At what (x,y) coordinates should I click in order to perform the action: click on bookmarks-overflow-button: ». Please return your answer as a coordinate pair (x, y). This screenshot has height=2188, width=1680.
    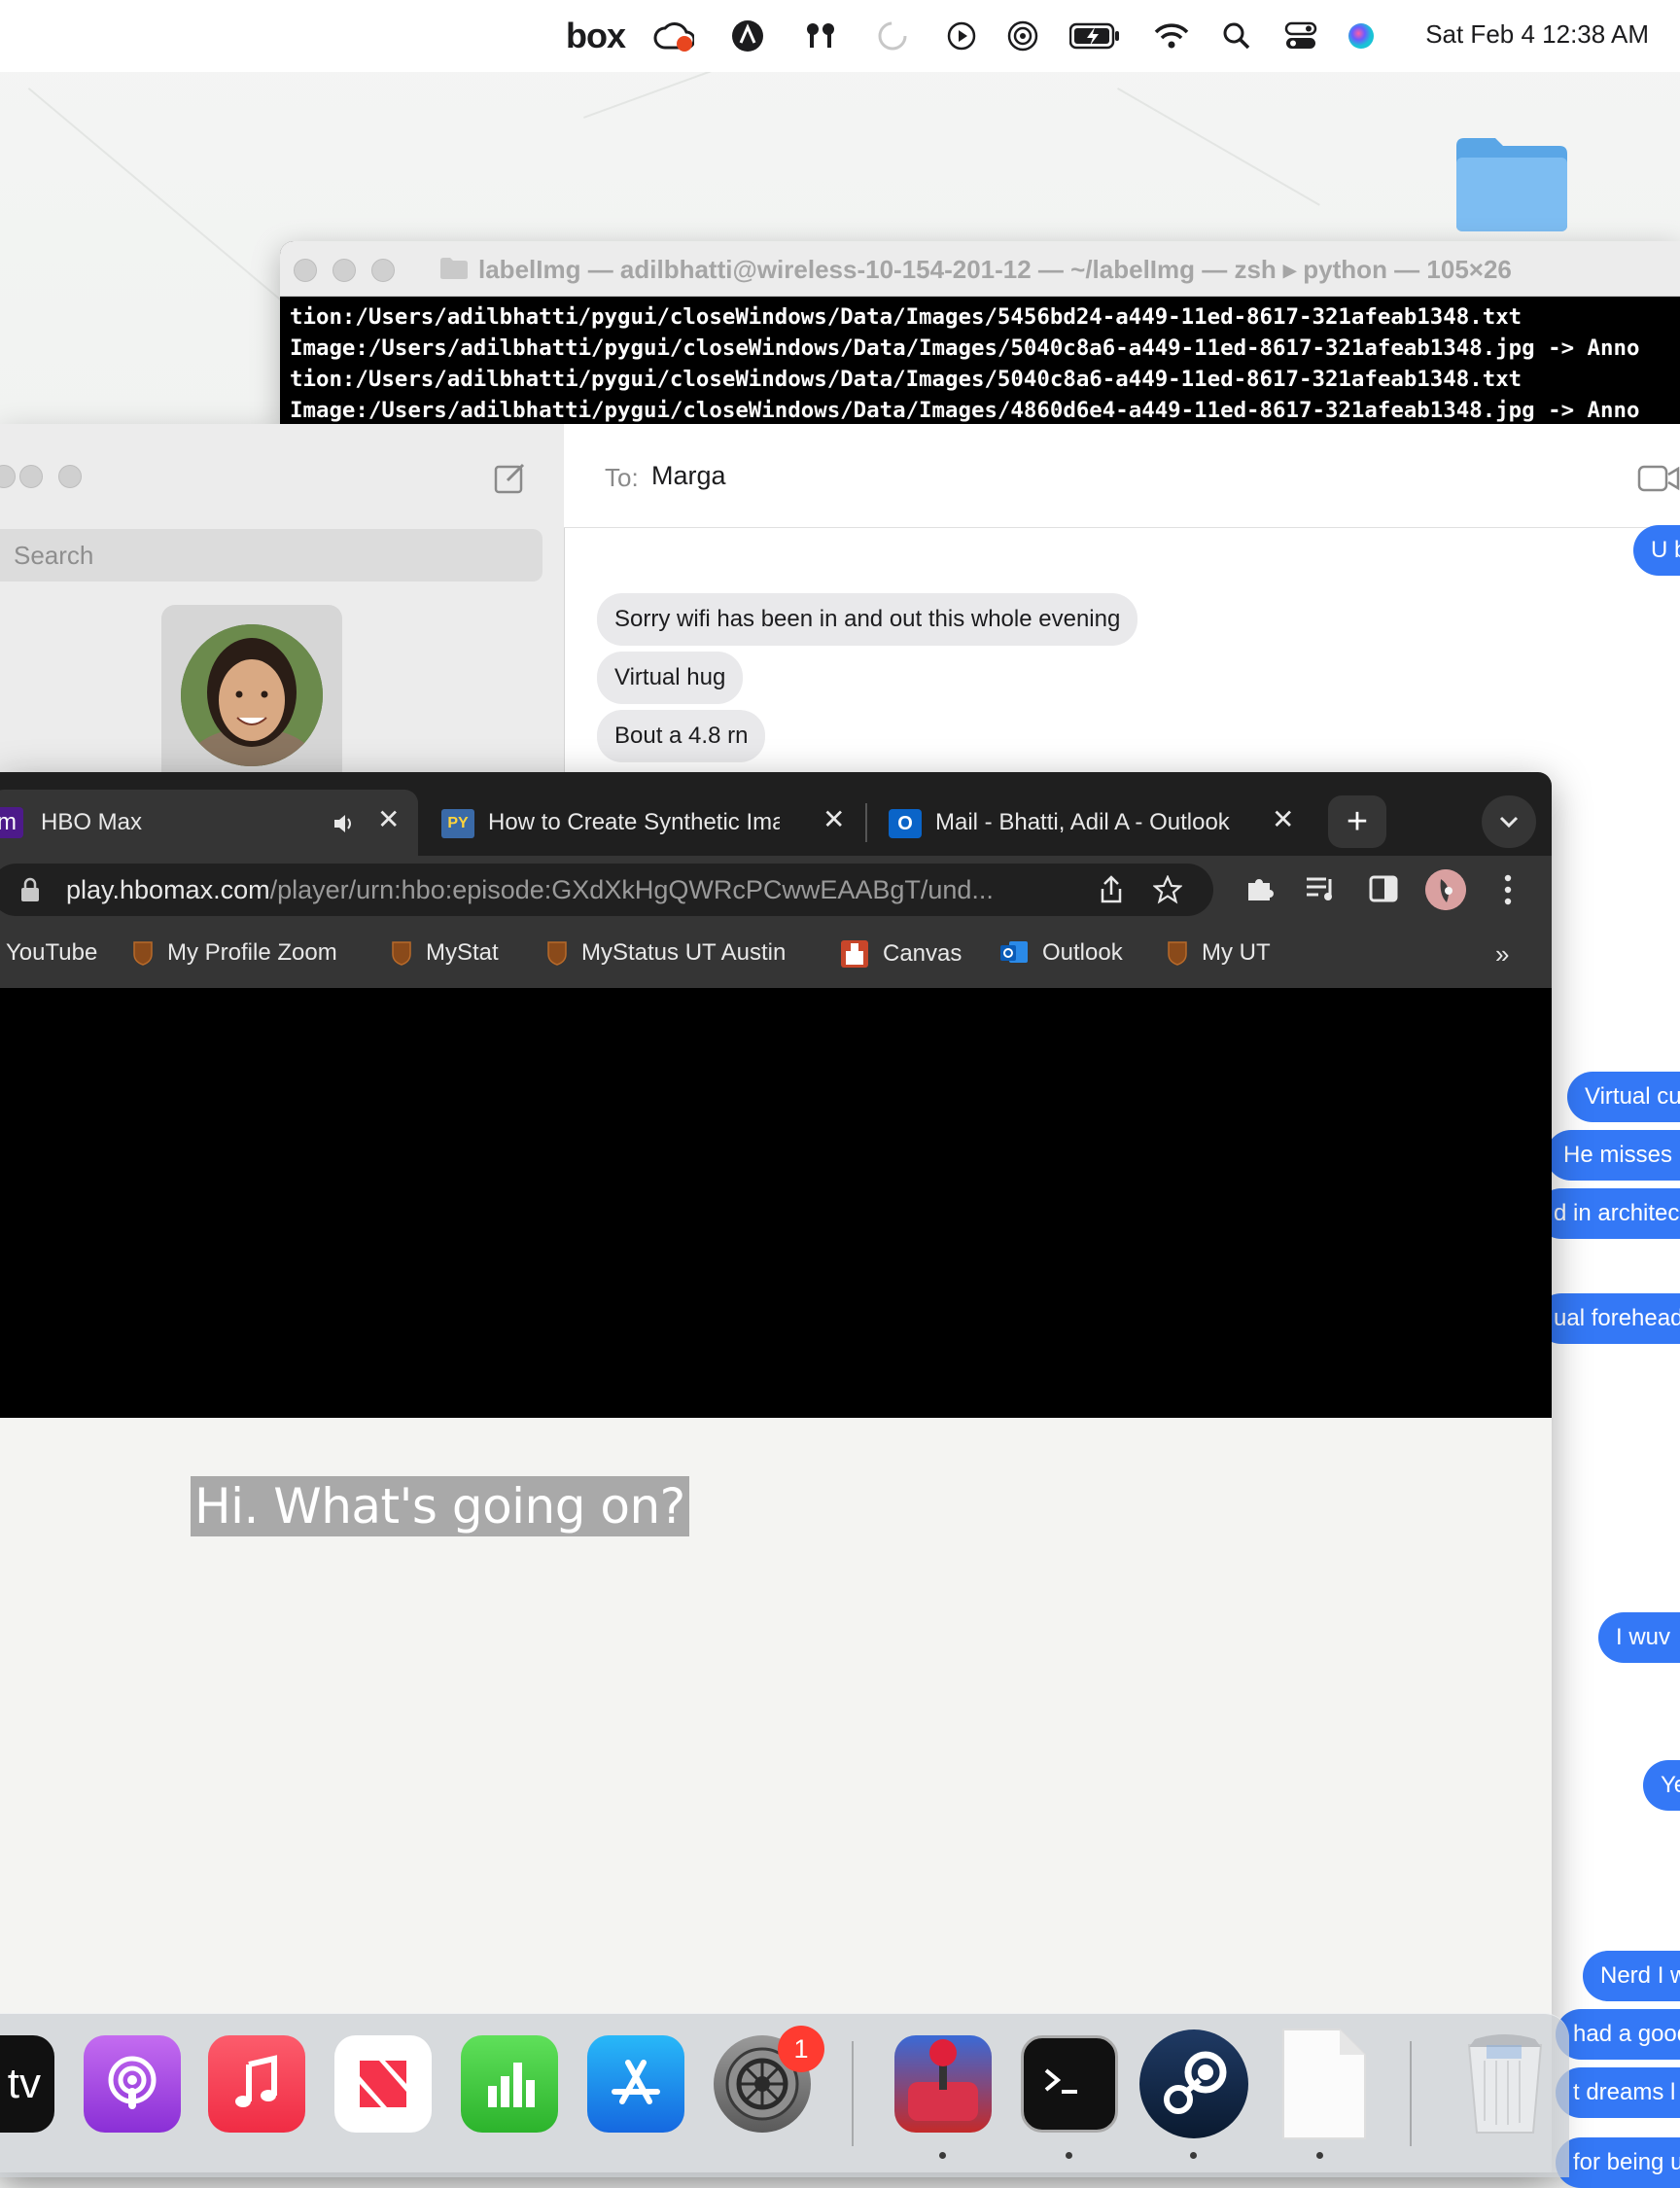
    Looking at the image, I should click on (1502, 955).